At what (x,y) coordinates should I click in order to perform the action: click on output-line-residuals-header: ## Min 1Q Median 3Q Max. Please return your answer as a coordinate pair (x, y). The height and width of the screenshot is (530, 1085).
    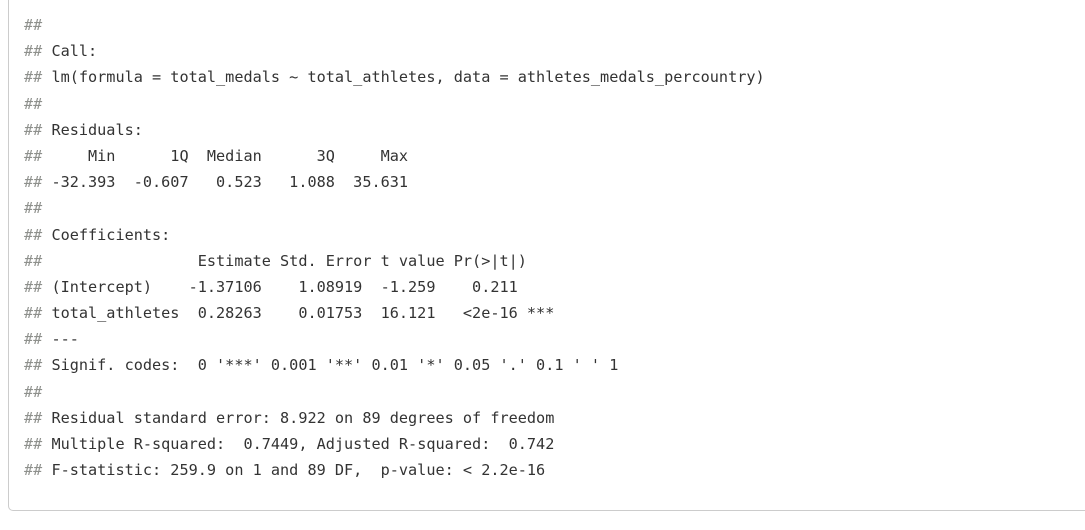
    Looking at the image, I should click on (221, 155).